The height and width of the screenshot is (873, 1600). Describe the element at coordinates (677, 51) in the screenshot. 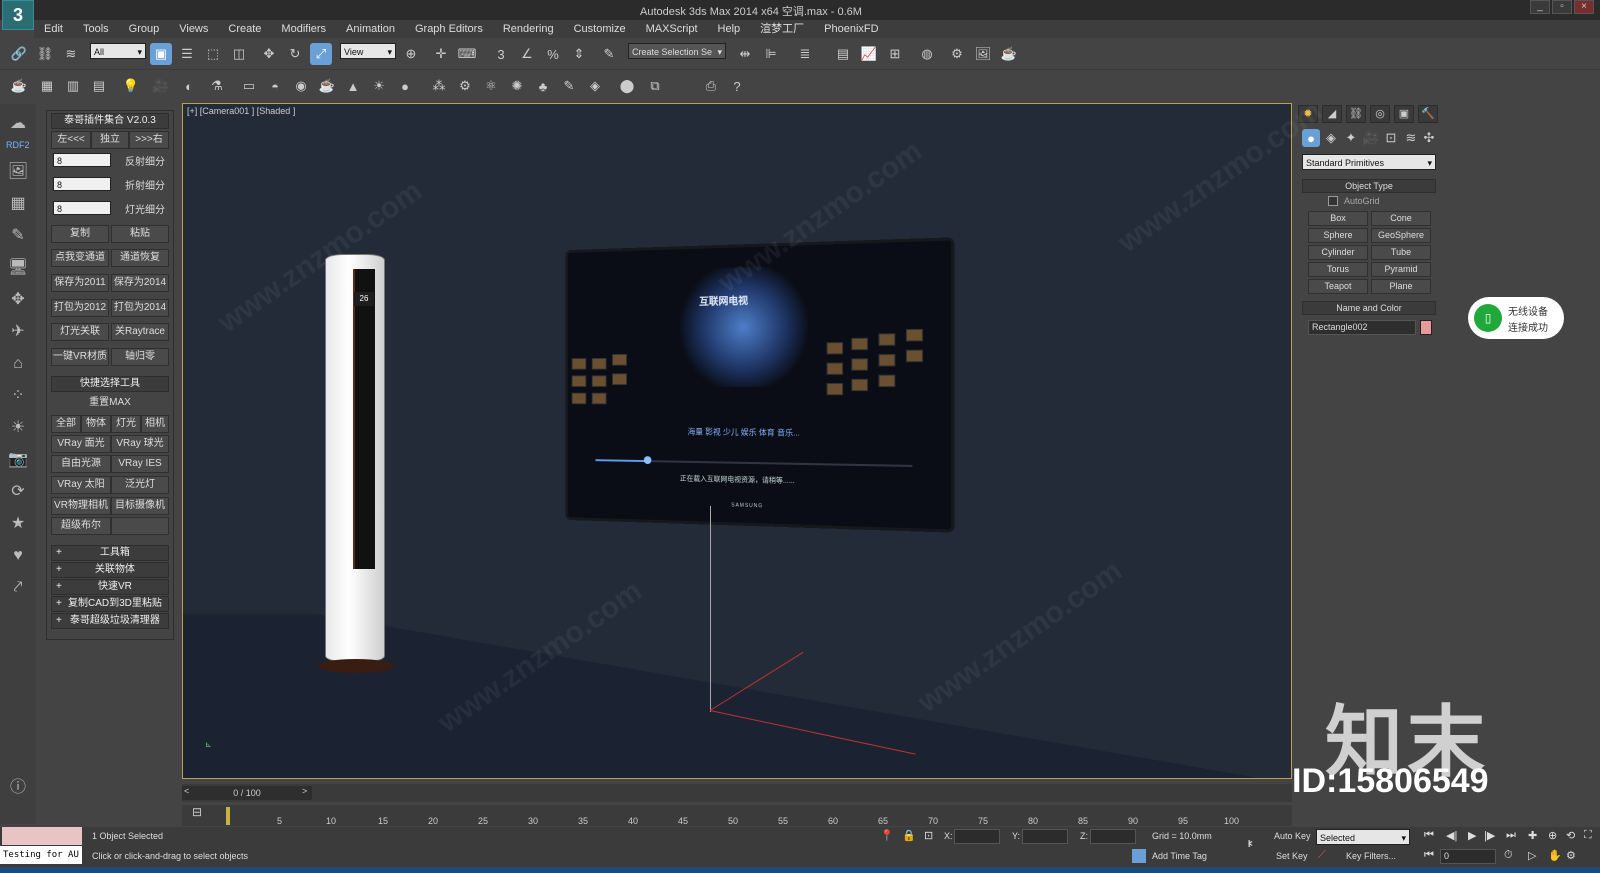

I see `named-selection-dropdown: Create Selection Se` at that location.